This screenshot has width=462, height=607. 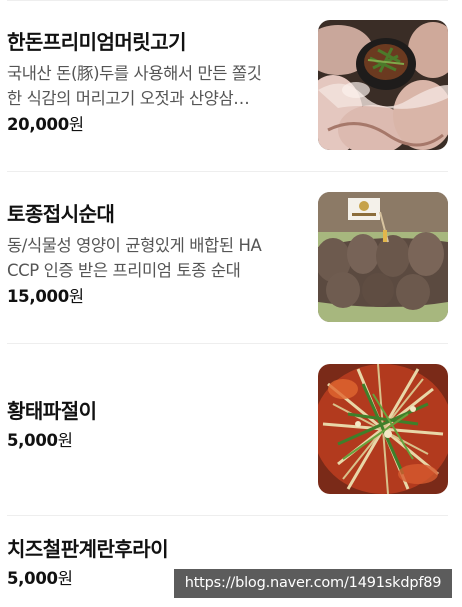 I want to click on price-value: 15,000, so click(x=38, y=296).